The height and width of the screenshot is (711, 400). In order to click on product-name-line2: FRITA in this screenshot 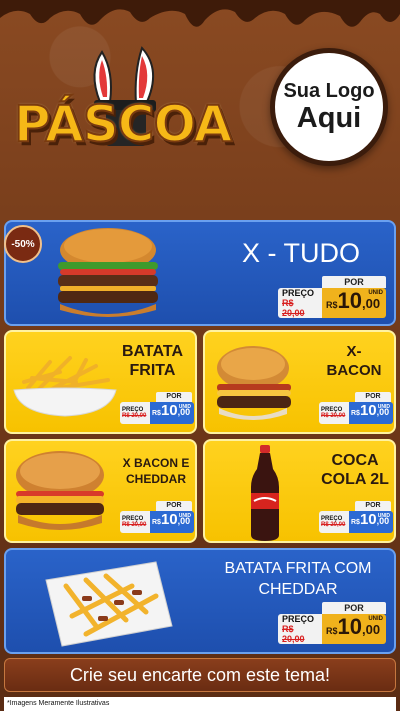, I will do `click(152, 370)`.